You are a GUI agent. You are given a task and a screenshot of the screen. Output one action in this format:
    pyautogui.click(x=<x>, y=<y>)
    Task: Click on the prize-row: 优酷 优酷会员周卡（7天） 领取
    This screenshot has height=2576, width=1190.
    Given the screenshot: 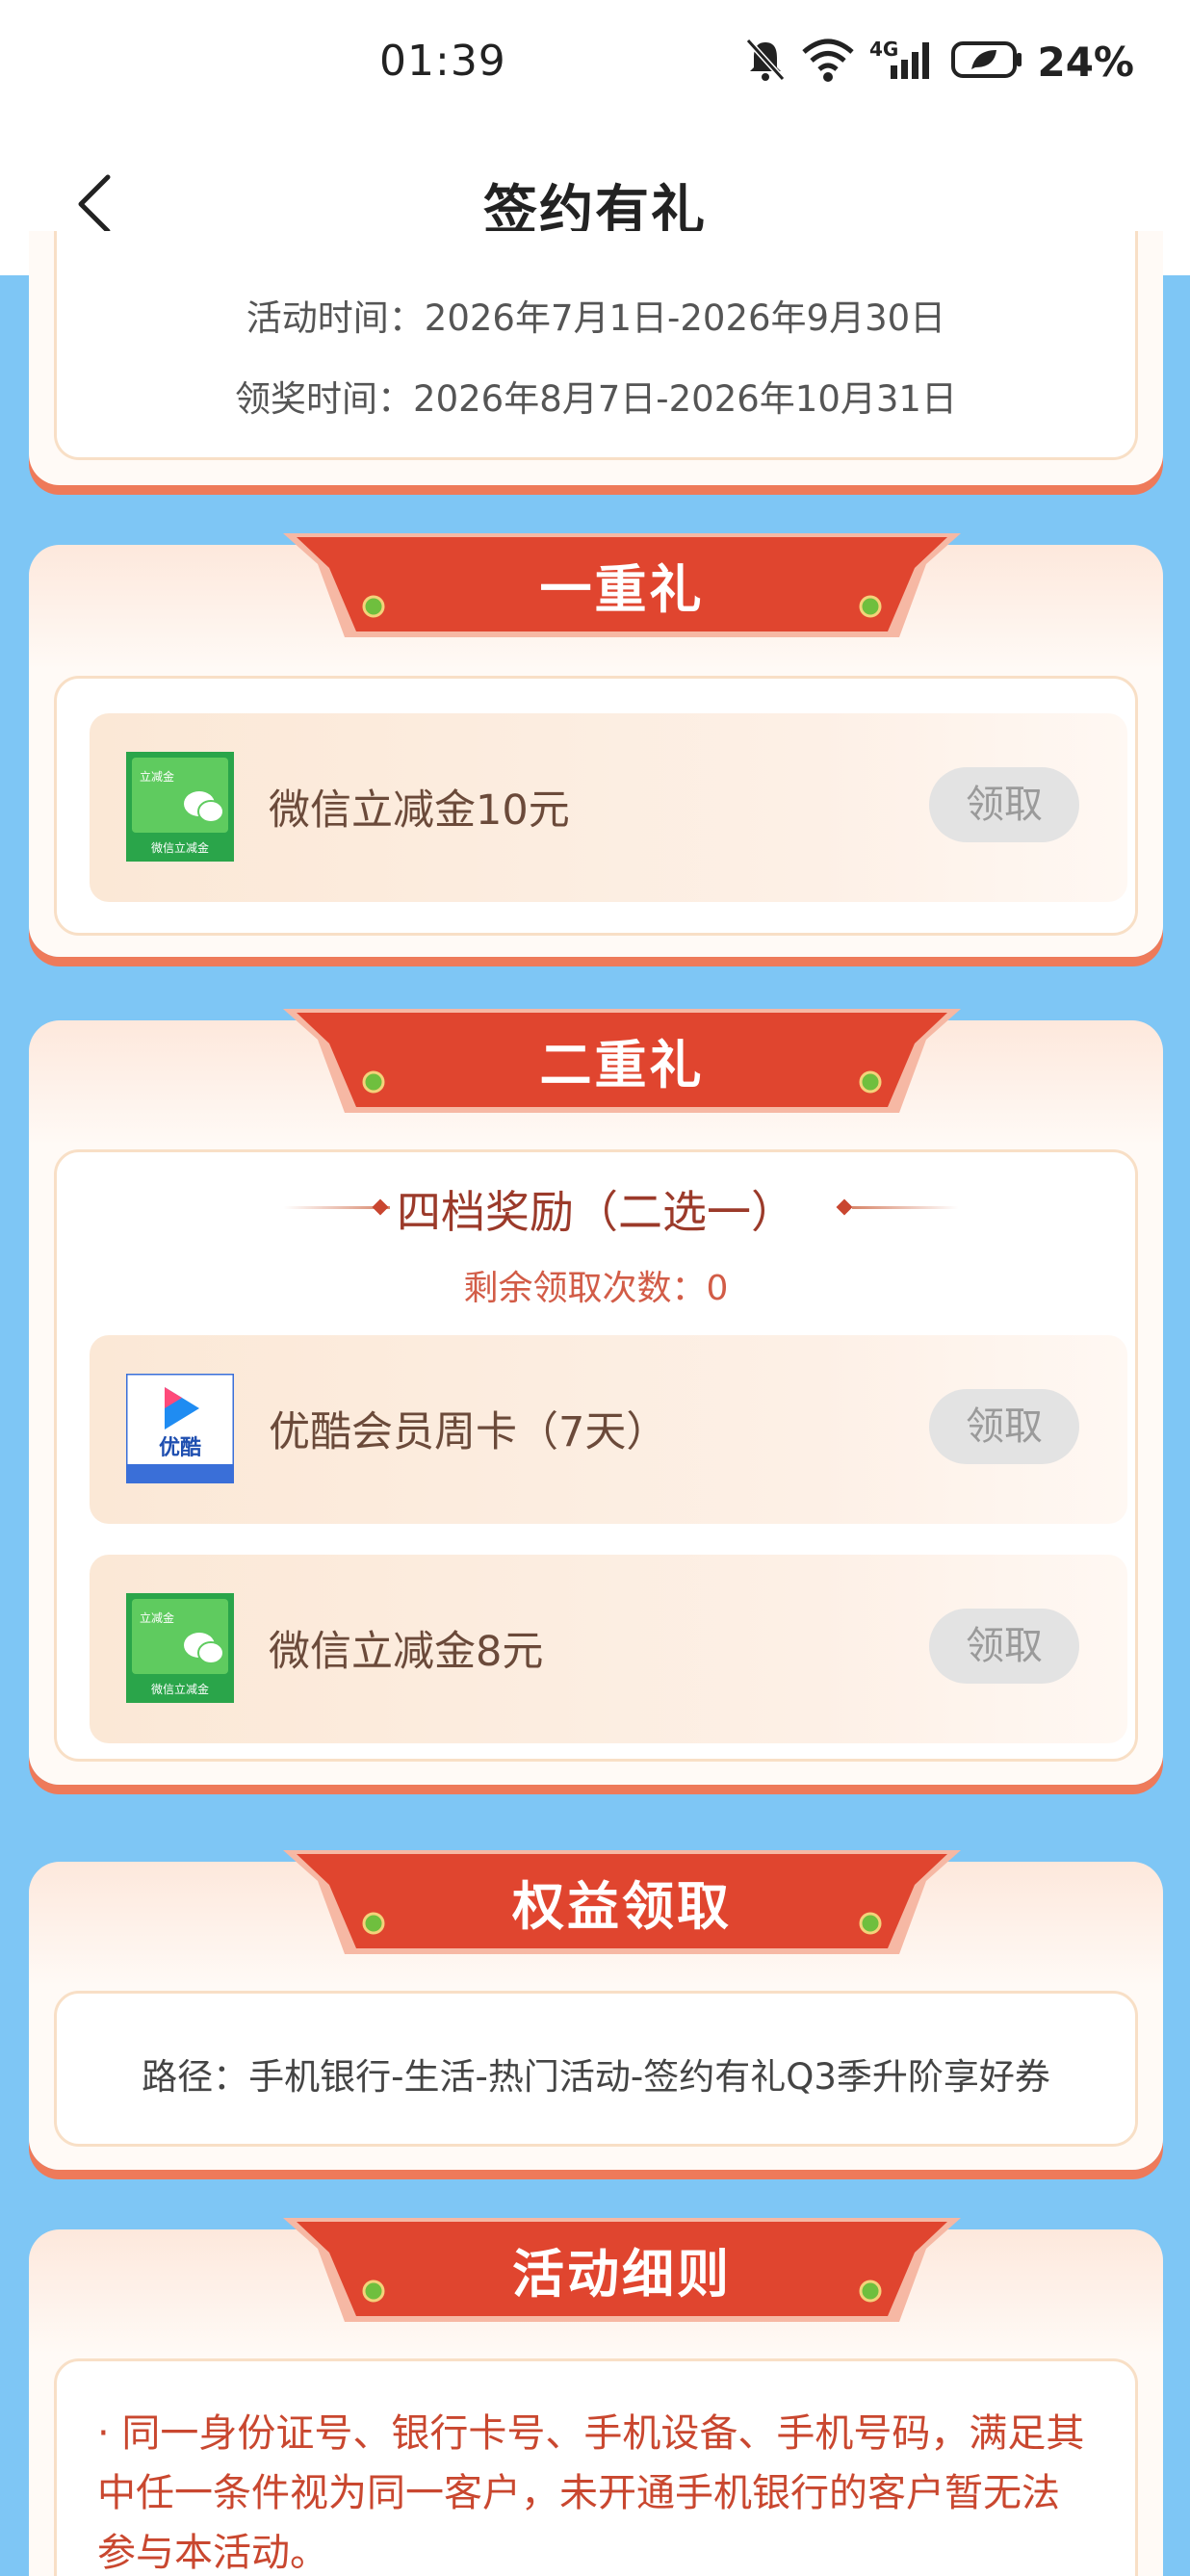 What is the action you would take?
    pyautogui.click(x=608, y=1430)
    